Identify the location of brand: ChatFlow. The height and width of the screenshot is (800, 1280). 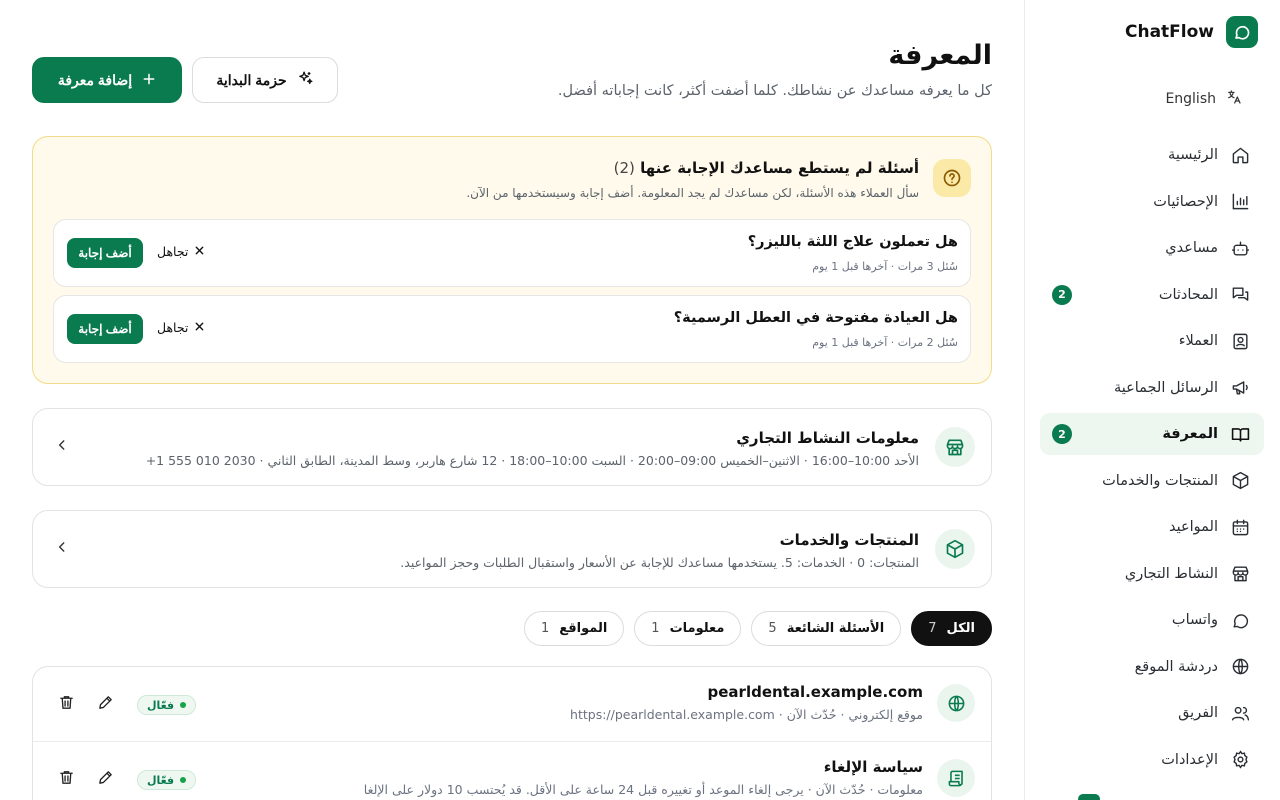
(1152, 32).